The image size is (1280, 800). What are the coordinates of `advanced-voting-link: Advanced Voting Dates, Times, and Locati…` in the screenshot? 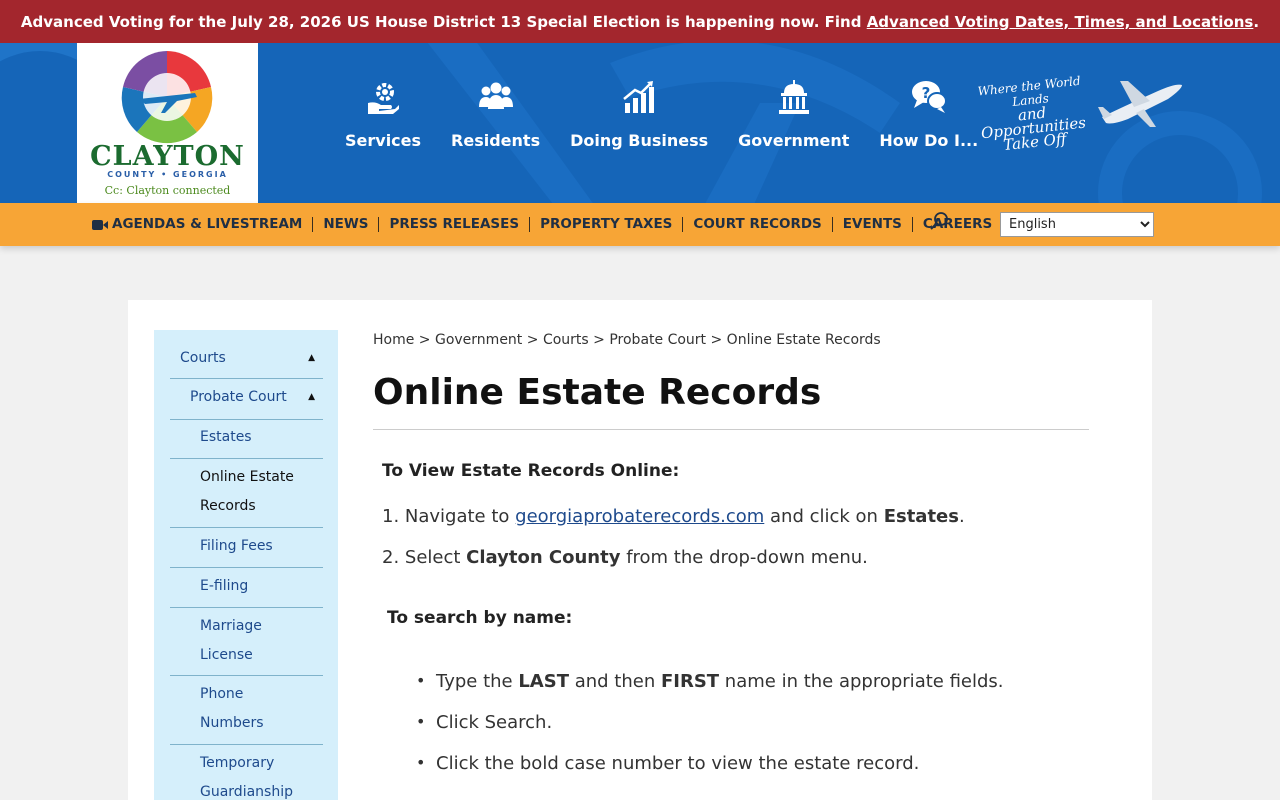 It's located at (1060, 22).